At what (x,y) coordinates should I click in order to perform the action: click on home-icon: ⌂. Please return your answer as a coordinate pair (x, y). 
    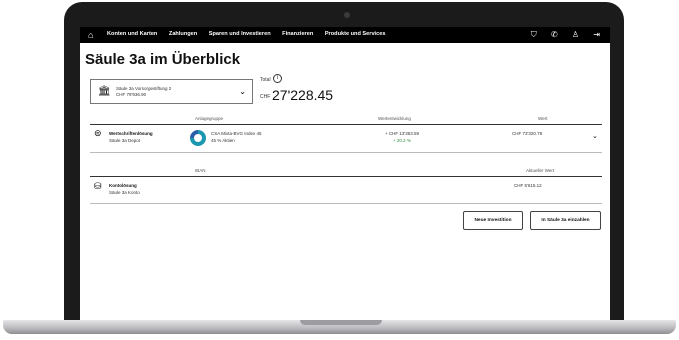
    Looking at the image, I should click on (90, 35).